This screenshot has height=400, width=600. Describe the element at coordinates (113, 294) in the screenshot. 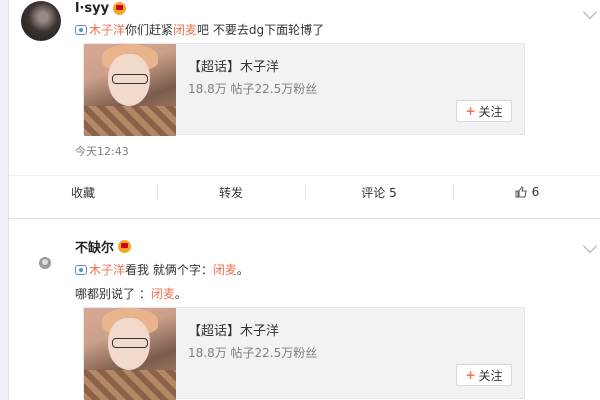

I see `text-segment: 哪都别说了 ：` at that location.